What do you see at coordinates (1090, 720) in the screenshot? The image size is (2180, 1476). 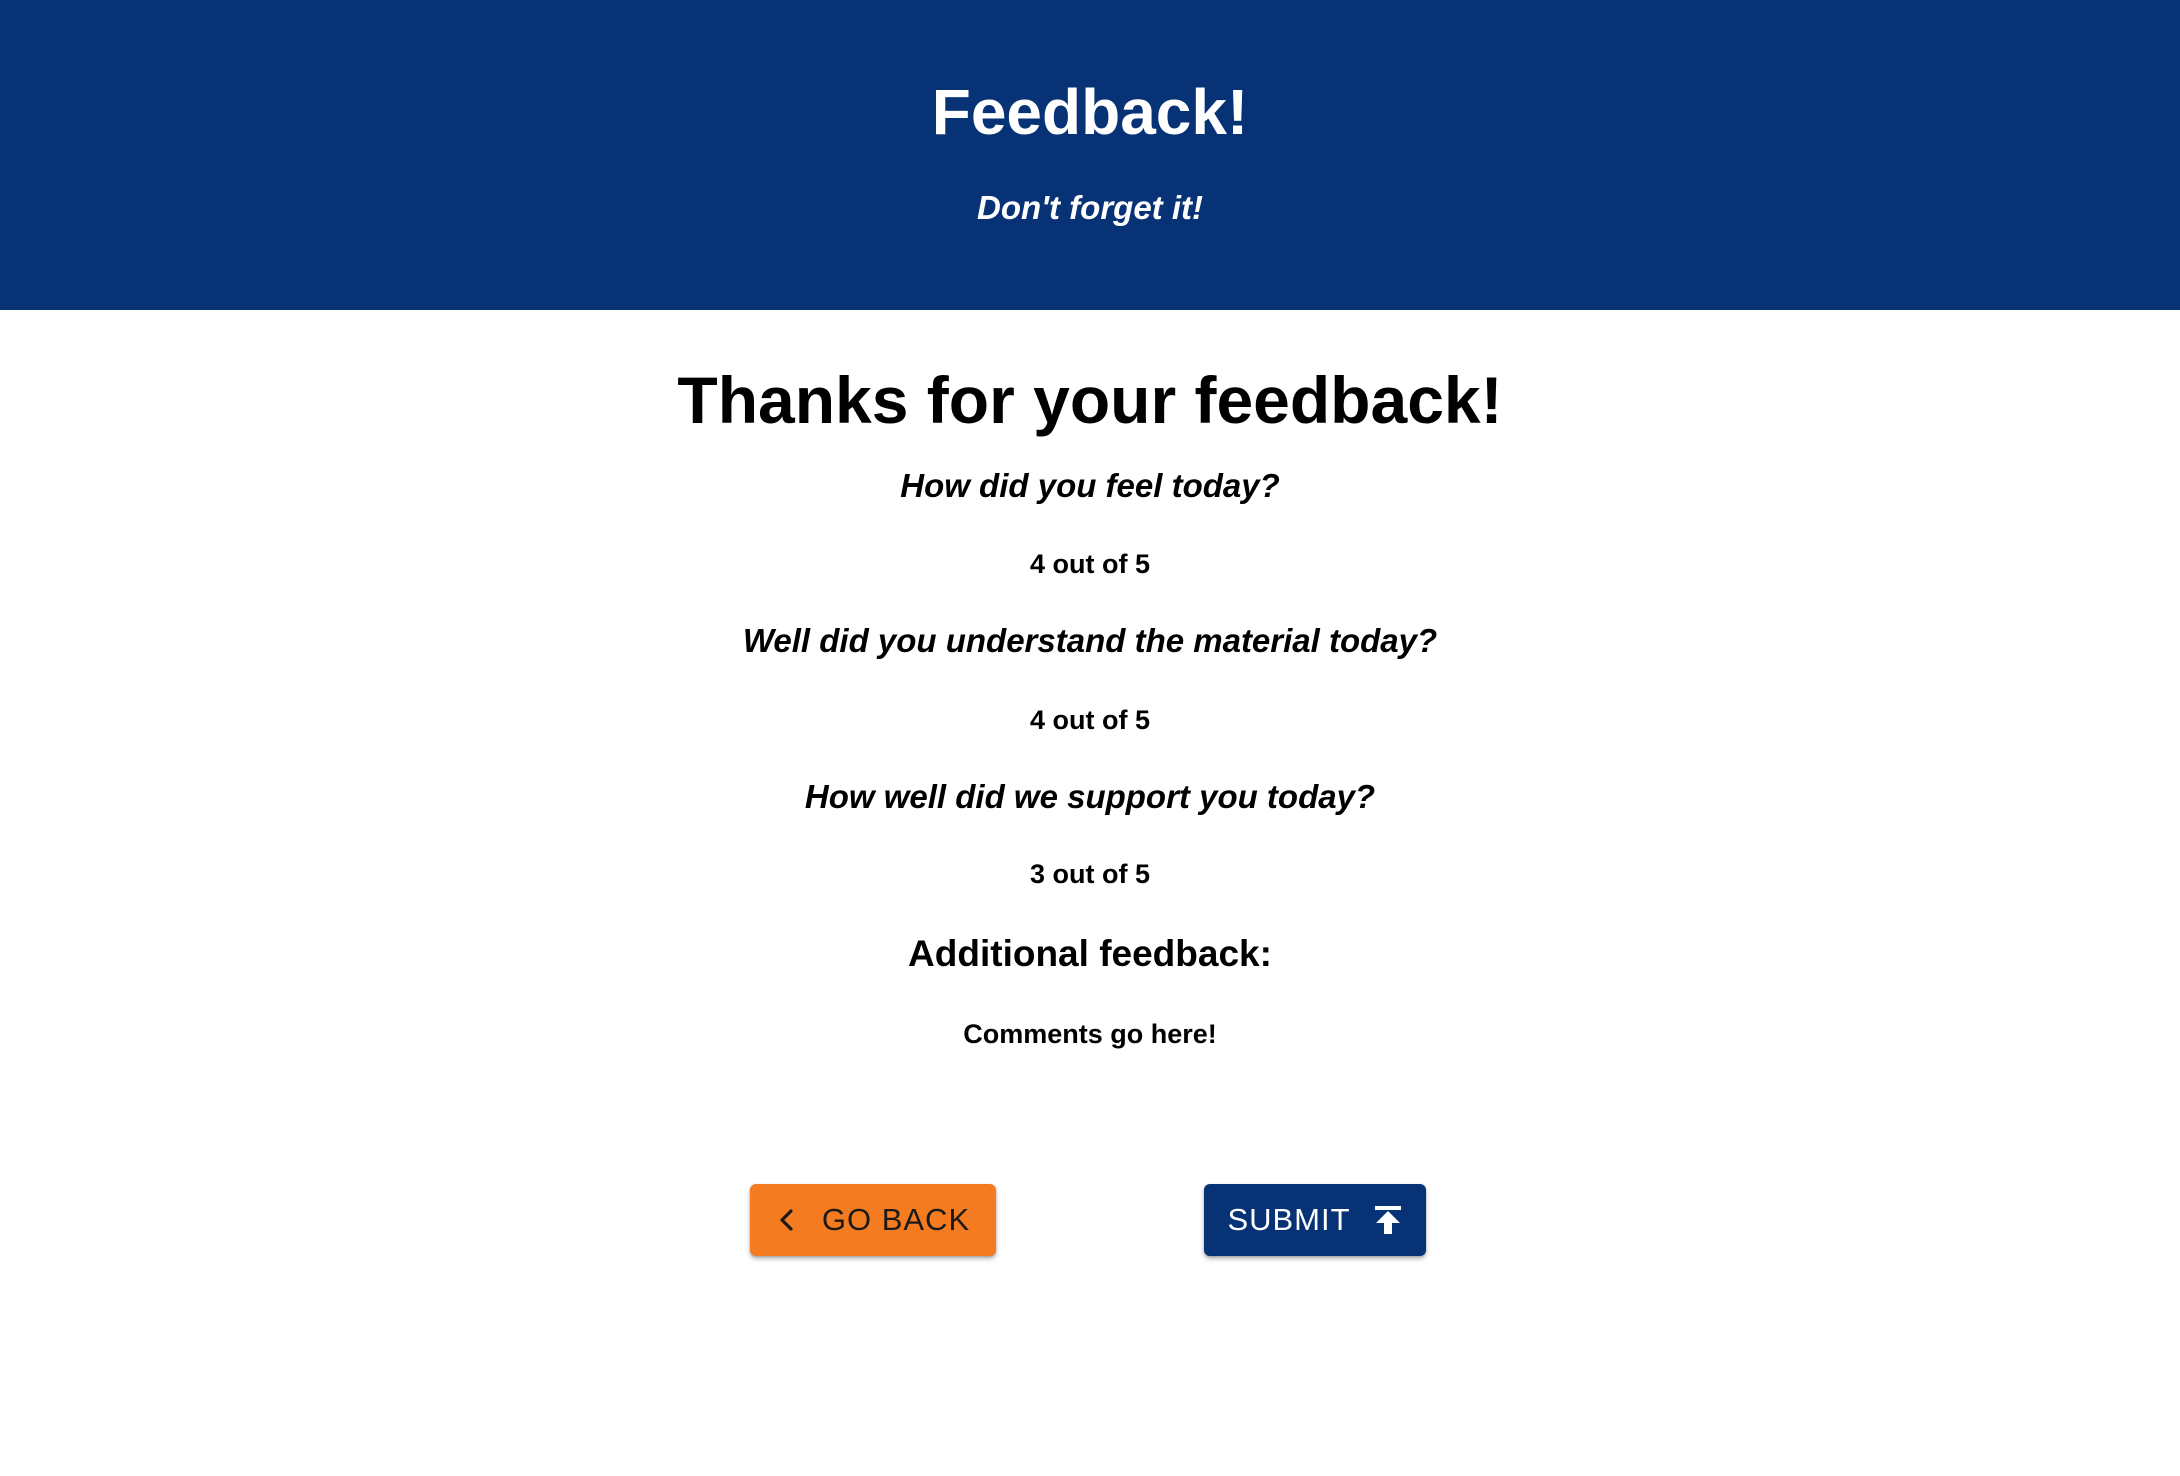 I see `answer-understand: 4 out of 5` at bounding box center [1090, 720].